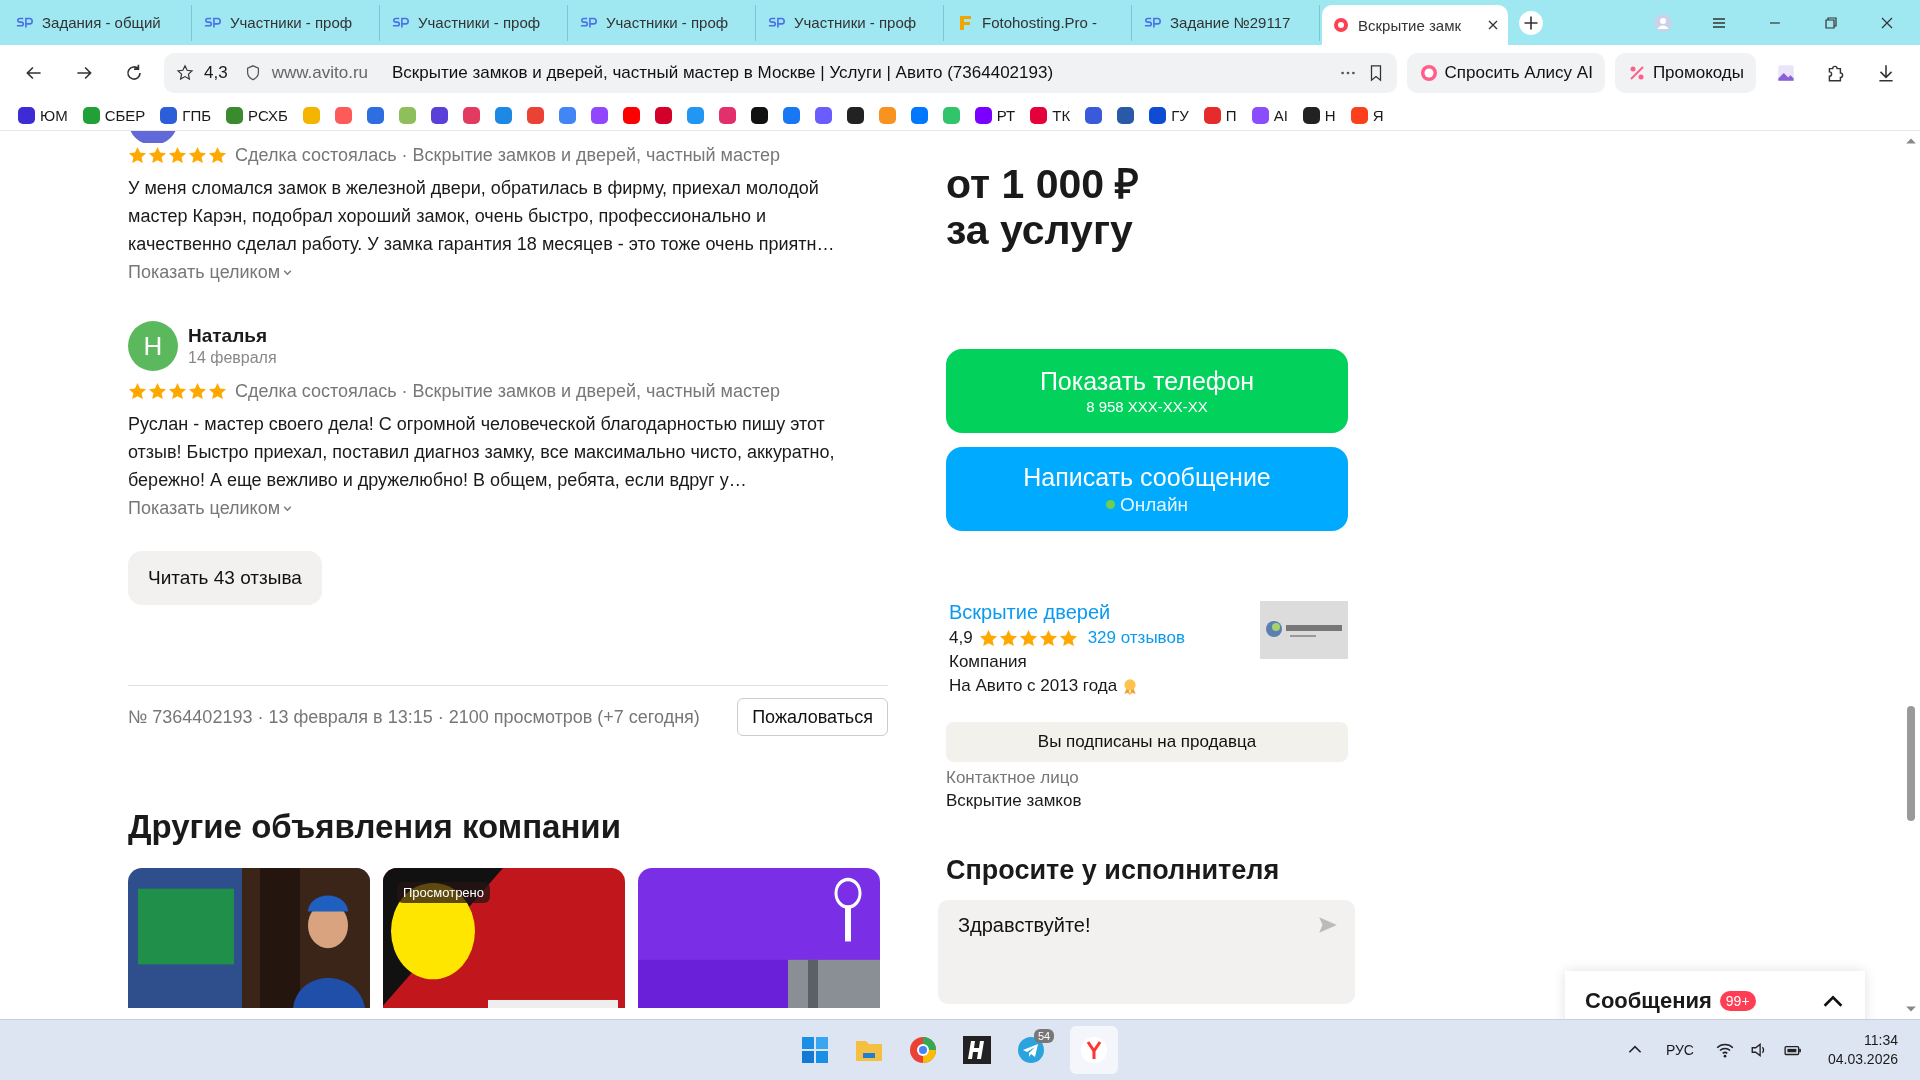 Image resolution: width=1920 pixels, height=1080 pixels. I want to click on url-domain: www.avito.ru, so click(319, 72).